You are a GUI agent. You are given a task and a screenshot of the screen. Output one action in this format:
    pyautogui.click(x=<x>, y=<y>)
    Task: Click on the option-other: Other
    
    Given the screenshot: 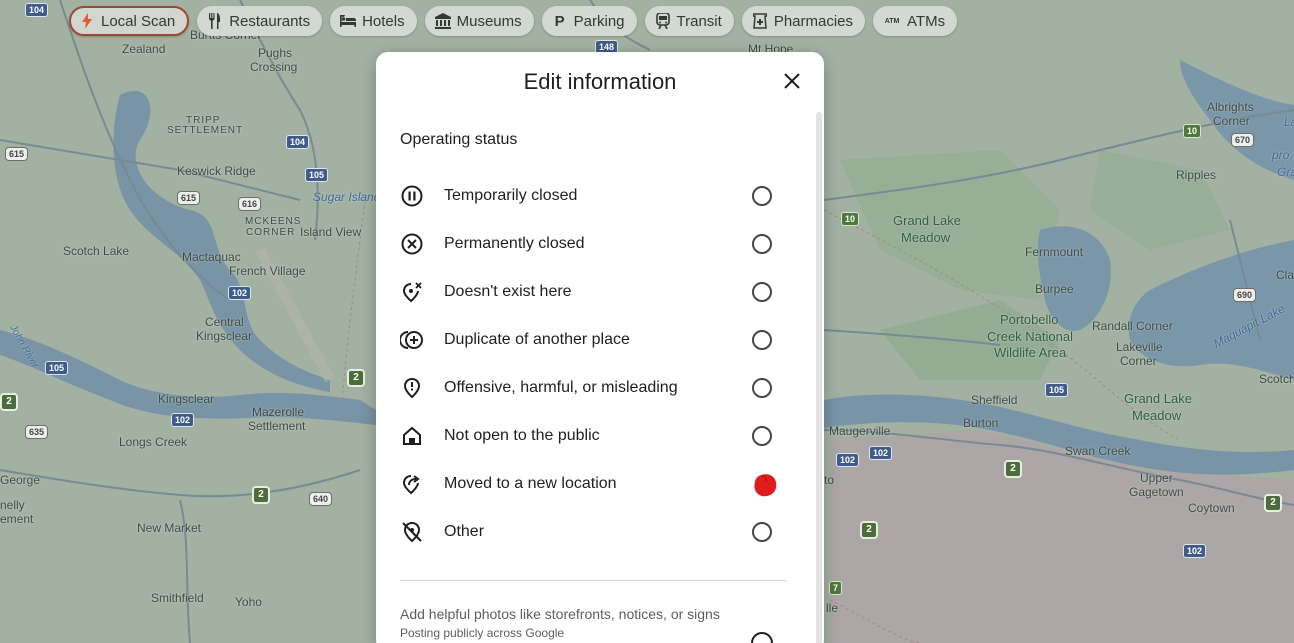 What is the action you would take?
    pyautogui.click(x=593, y=532)
    